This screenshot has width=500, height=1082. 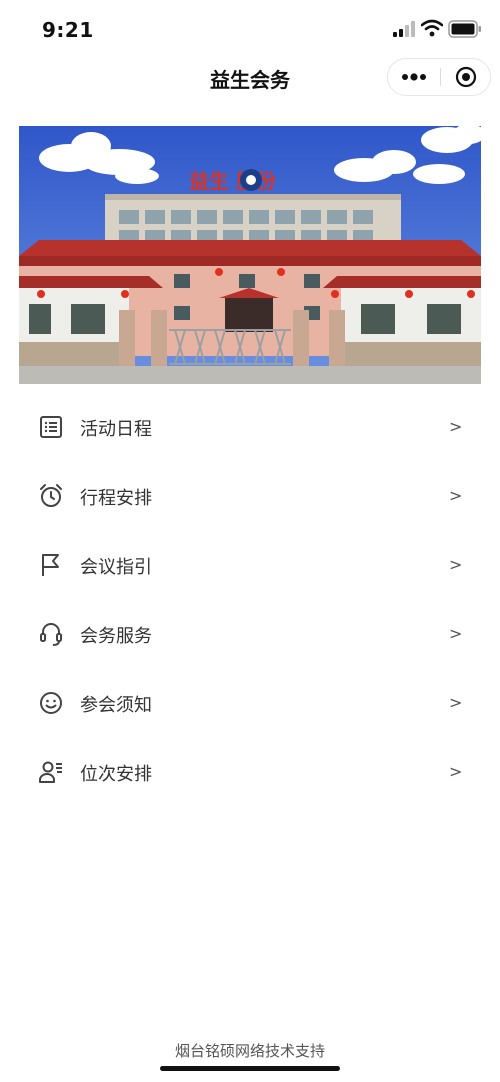 What do you see at coordinates (250, 78) in the screenshot?
I see `nav-bar: 益生会务` at bounding box center [250, 78].